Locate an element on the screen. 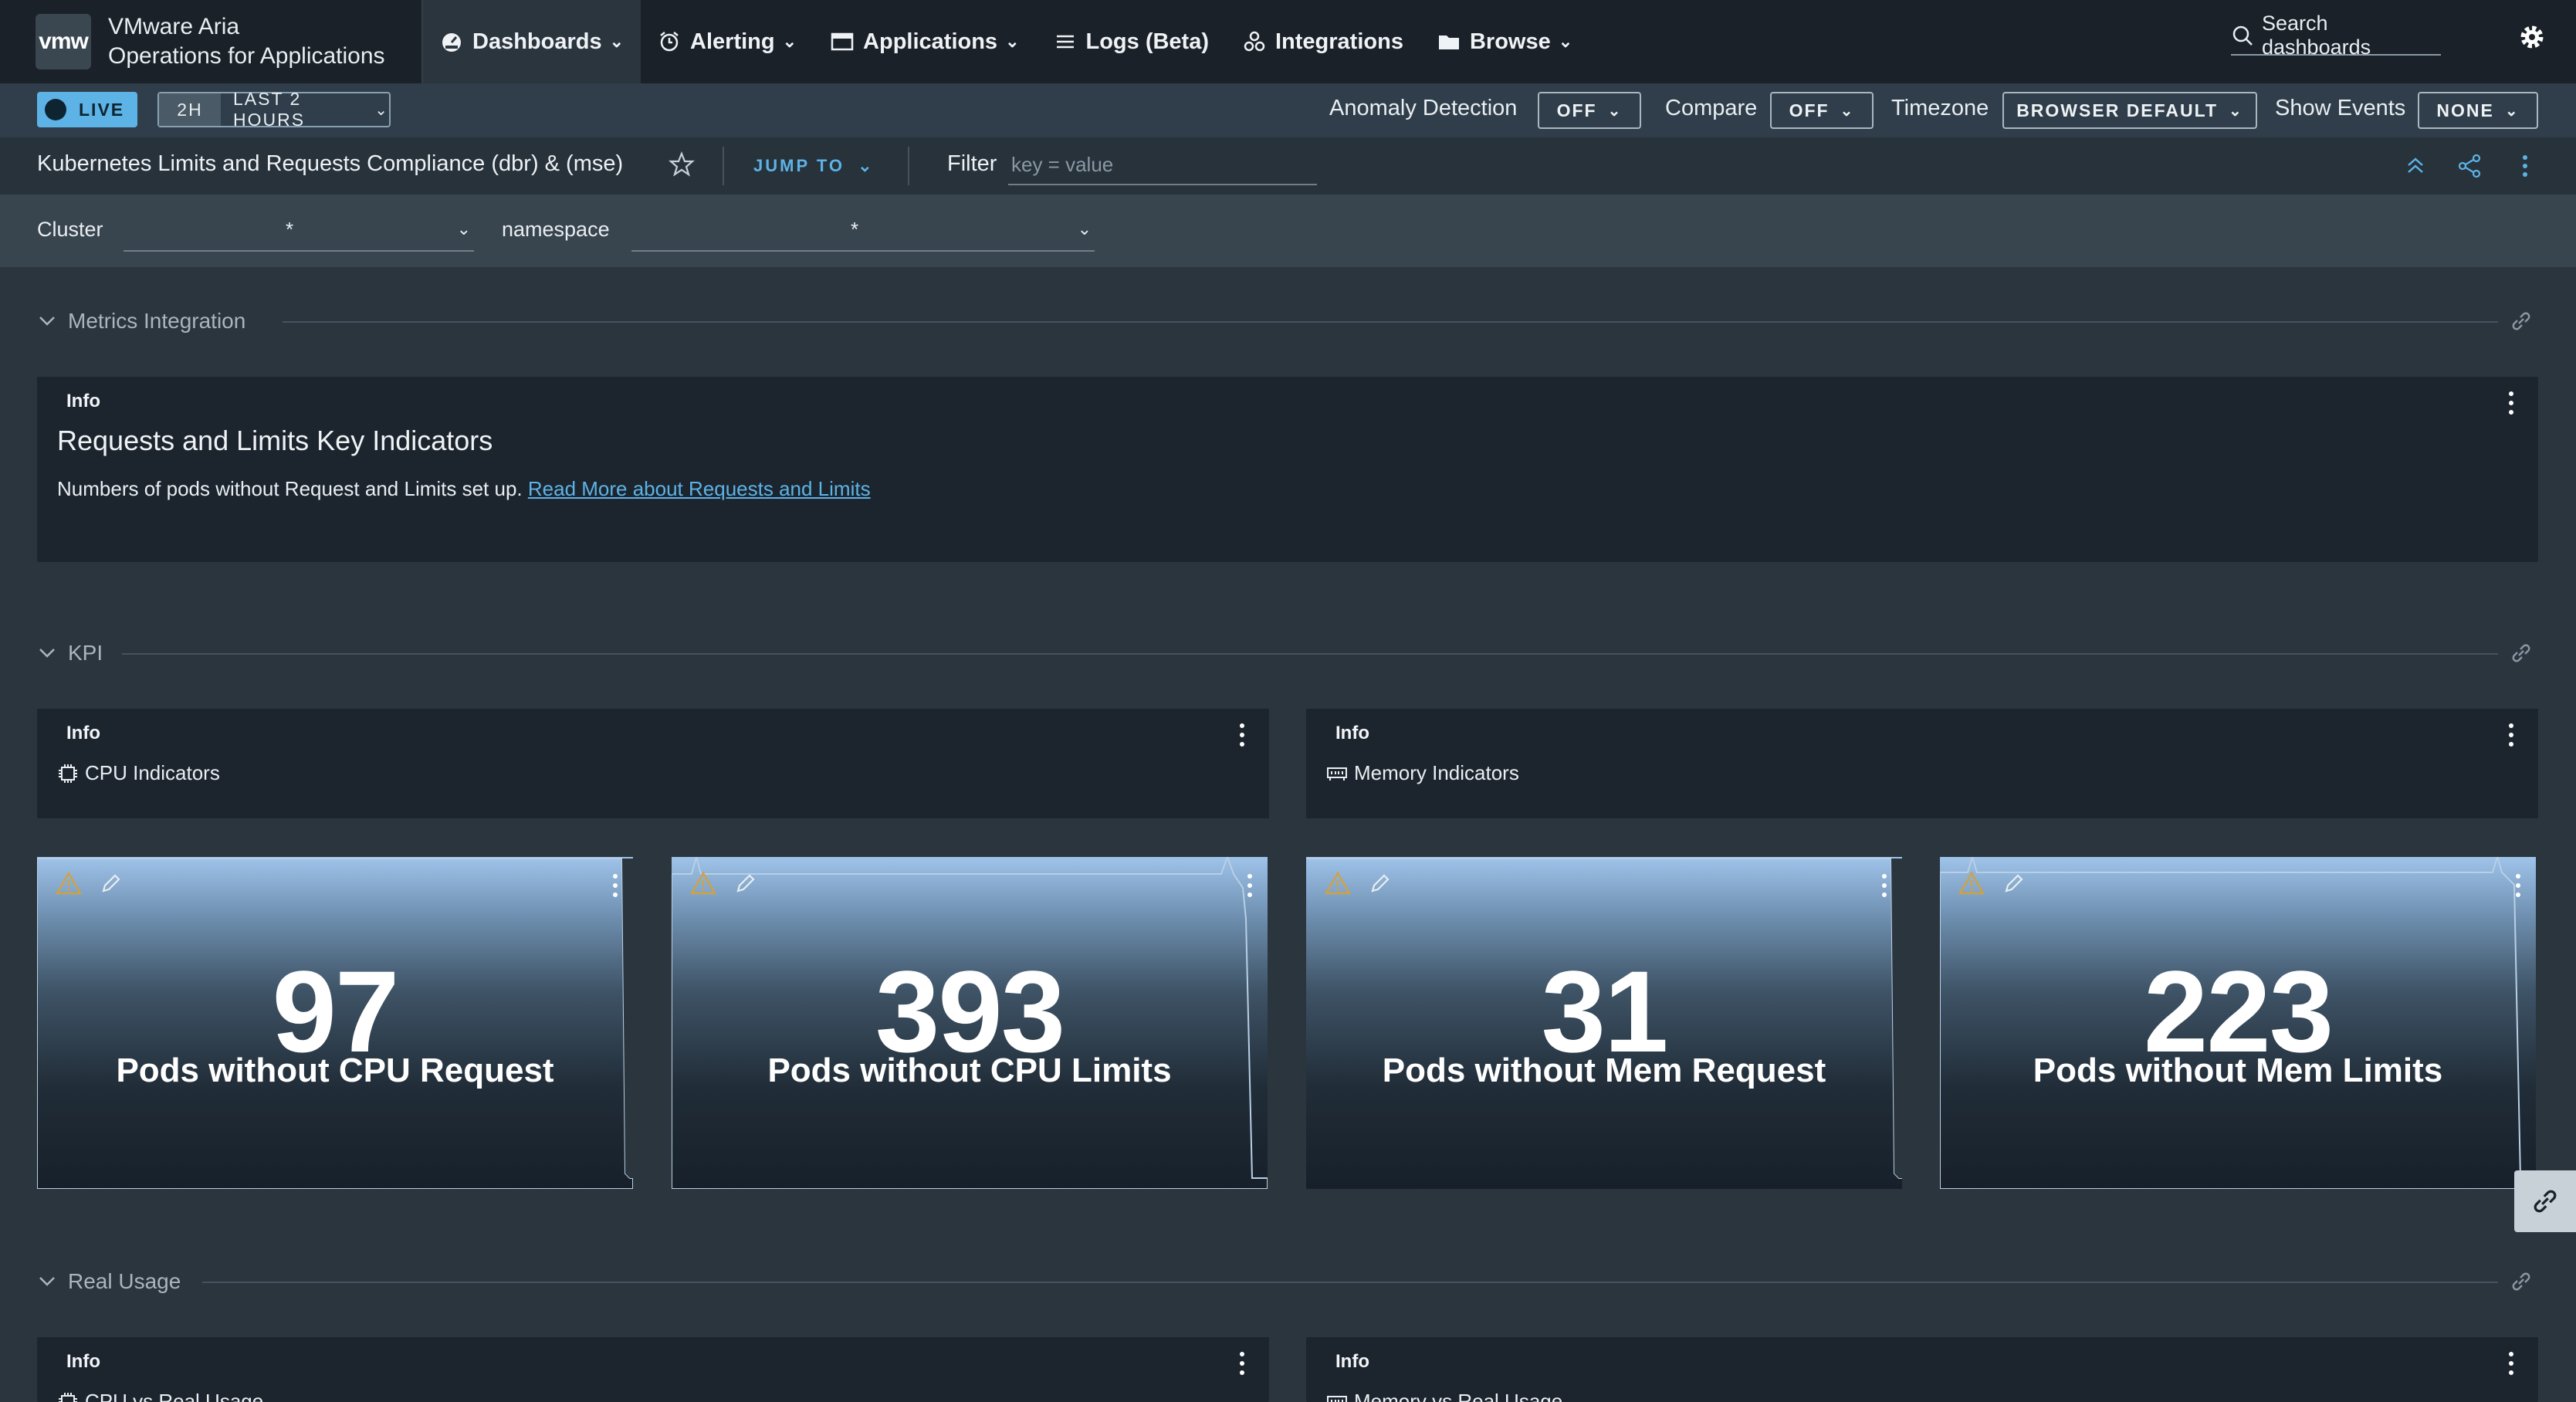 Image resolution: width=2576 pixels, height=1402 pixels. variable-namespace-select: * ⌄ is located at coordinates (863, 230).